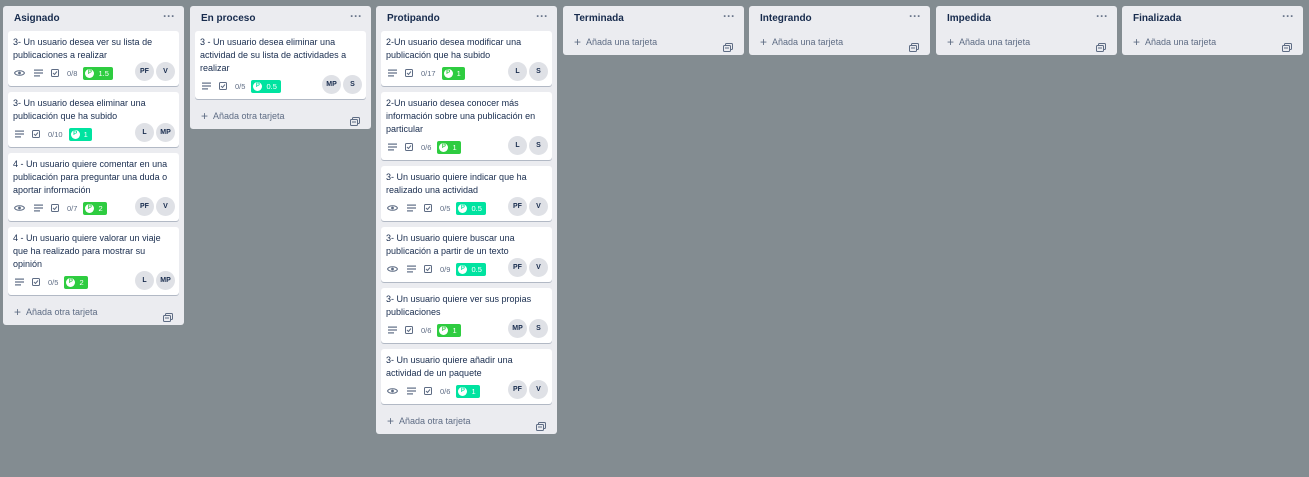 The image size is (1309, 477). I want to click on list-title: Protipando, so click(413, 18).